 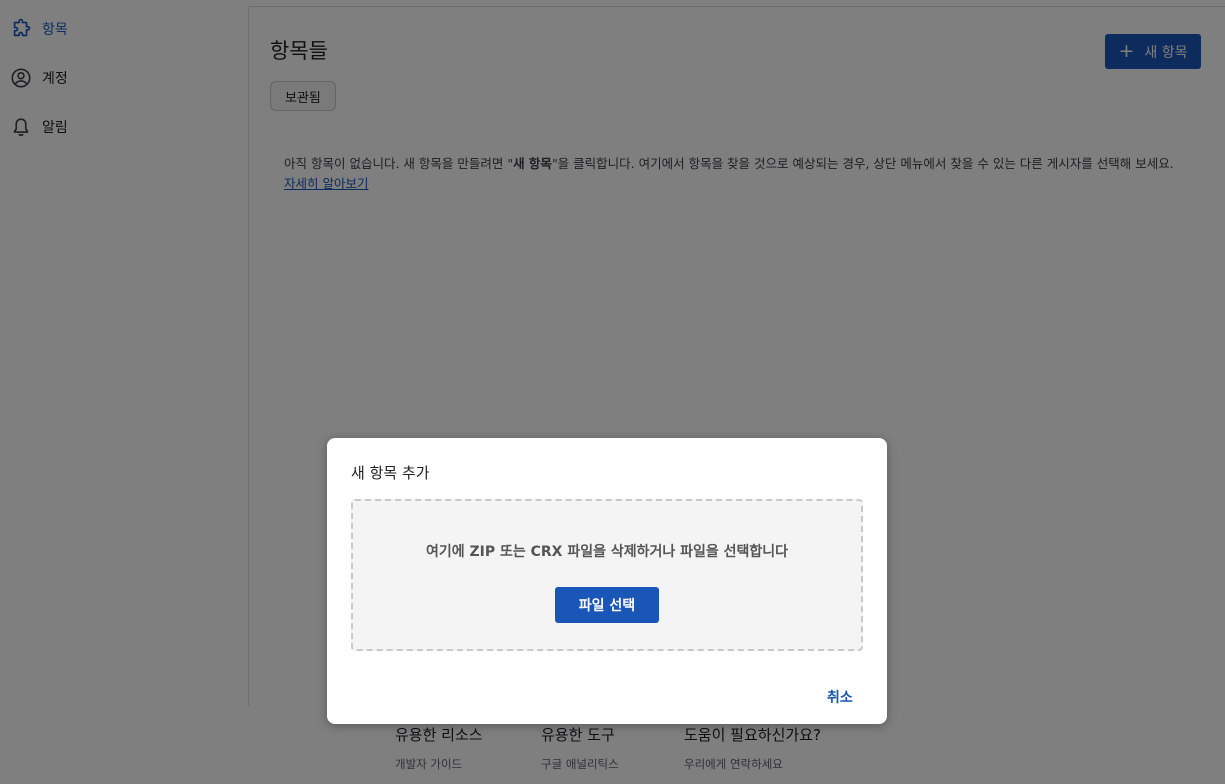 What do you see at coordinates (607, 575) in the screenshot?
I see `file-drop-zone: 여기에 ZIP 또는 CRX 파일을 삭제하거나 파일을 선택합니다 파일 선택` at bounding box center [607, 575].